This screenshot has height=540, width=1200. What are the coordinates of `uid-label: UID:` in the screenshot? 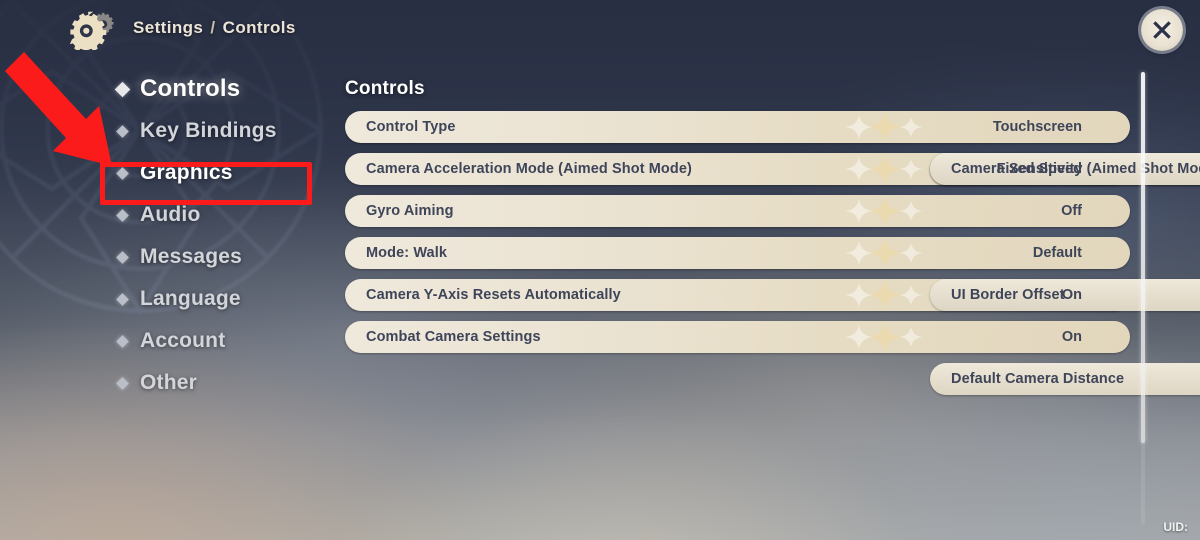 It's located at (1175, 527).